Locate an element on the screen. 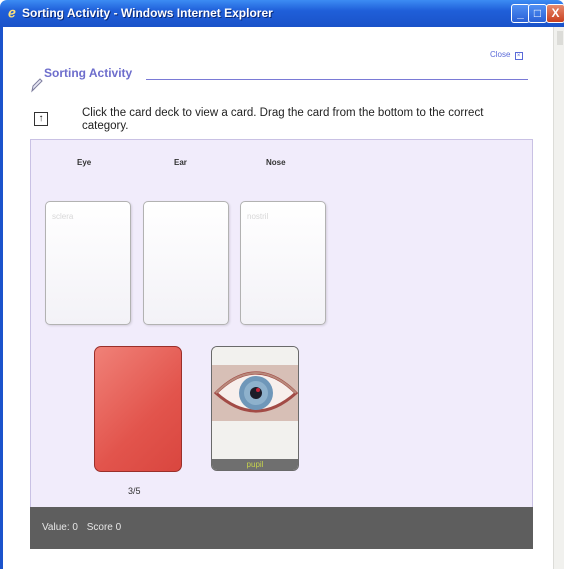 Image resolution: width=564 pixels, height=569 pixels. activity-heading: Sorting Activity is located at coordinates (88, 73).